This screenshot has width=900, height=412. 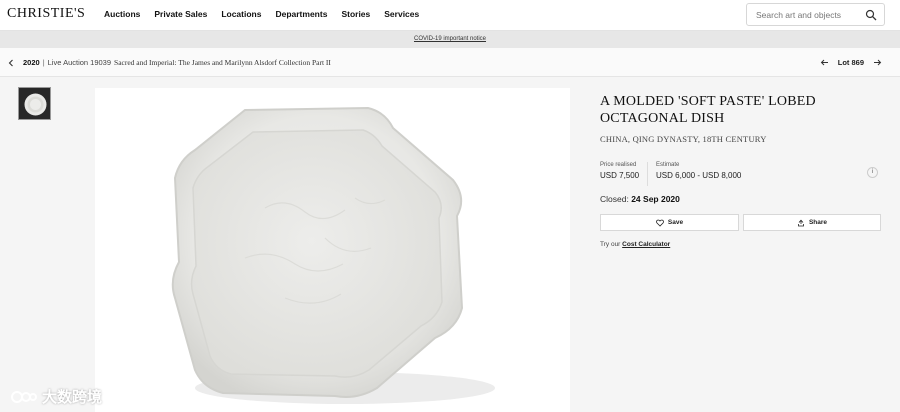 I want to click on share-button: Share, so click(x=812, y=222).